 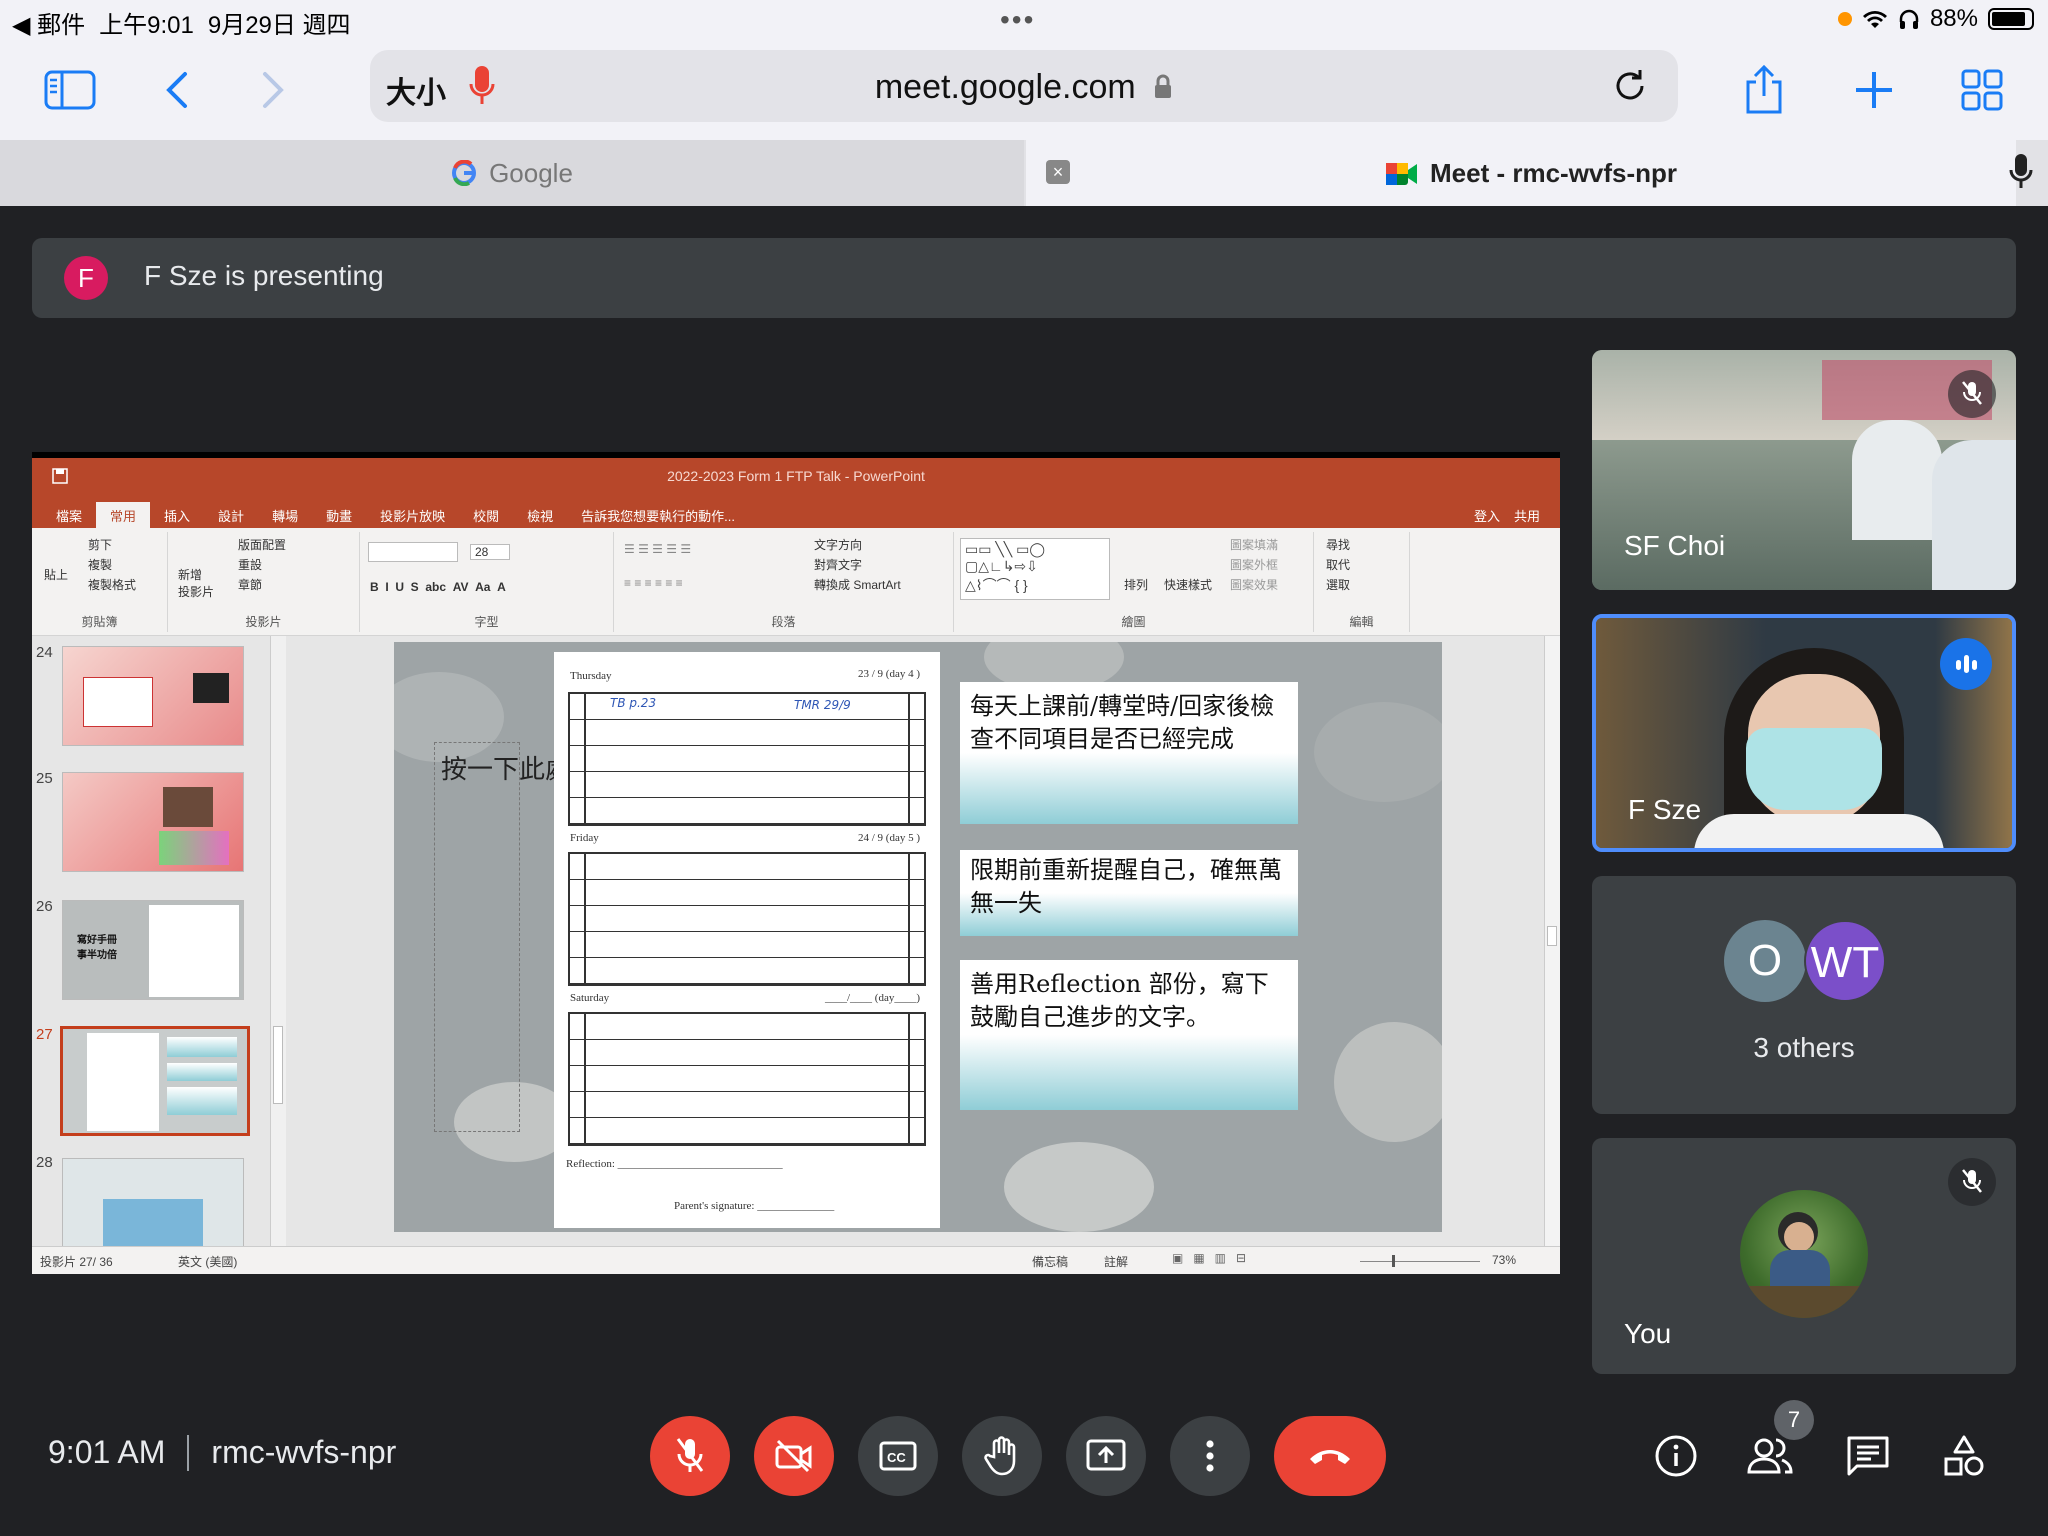 I want to click on presenting-banner: F F Sze is presenting, so click(x=1024, y=278).